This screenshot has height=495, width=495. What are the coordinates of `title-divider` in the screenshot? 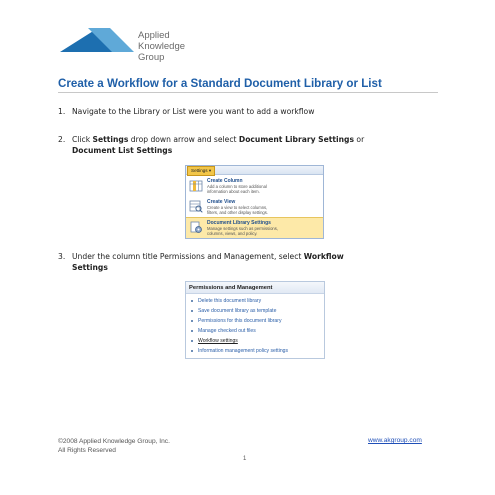 It's located at (248, 92).